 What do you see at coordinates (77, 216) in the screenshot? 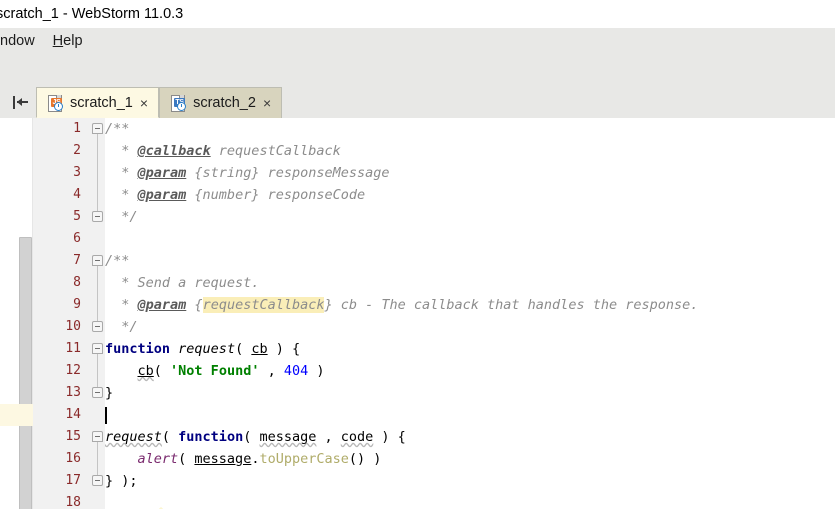
I see `line-number: 5` at bounding box center [77, 216].